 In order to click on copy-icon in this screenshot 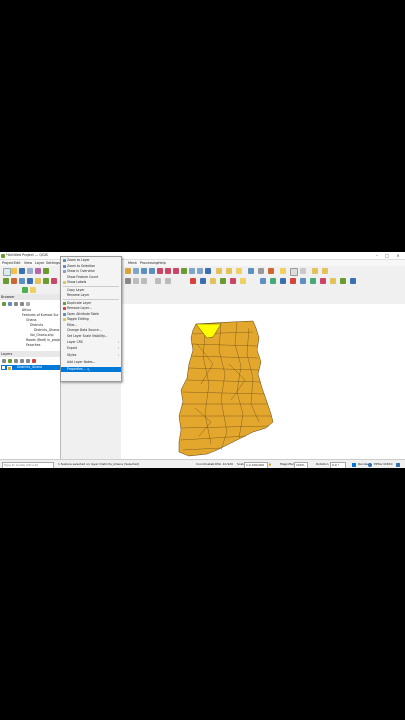, I will do `click(168, 281)`.